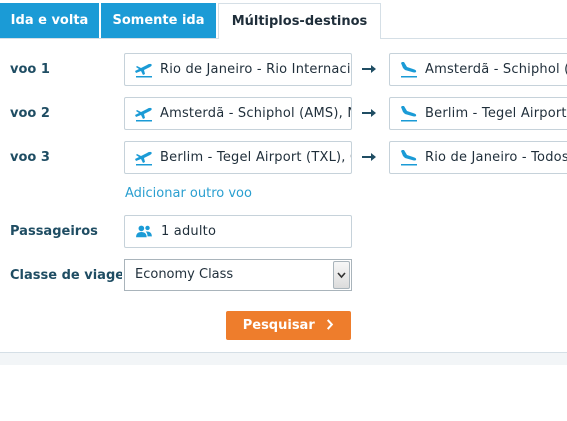 Image resolution: width=567 pixels, height=421 pixels. What do you see at coordinates (330, 324) in the screenshot?
I see `chevron-right-icon` at bounding box center [330, 324].